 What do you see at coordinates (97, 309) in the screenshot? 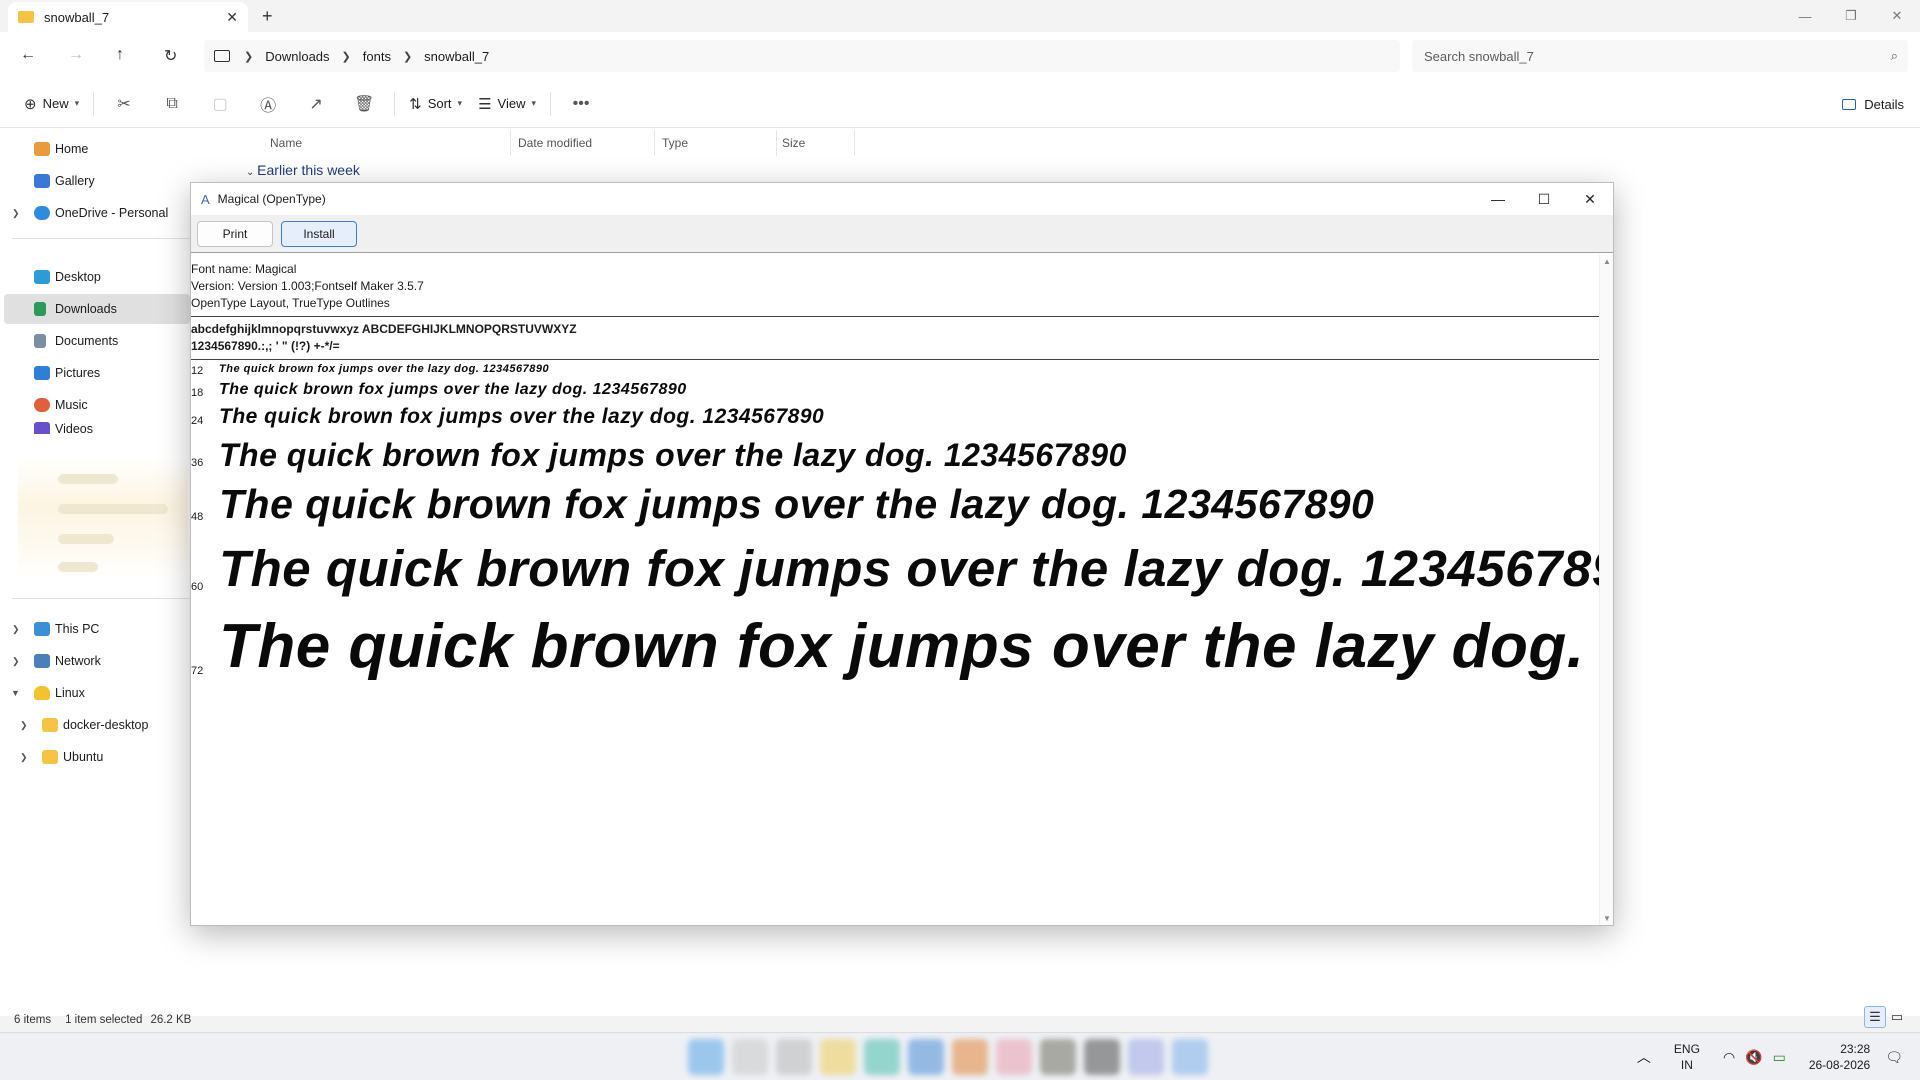
I see `sidebar-item-downloads: Downloads` at bounding box center [97, 309].